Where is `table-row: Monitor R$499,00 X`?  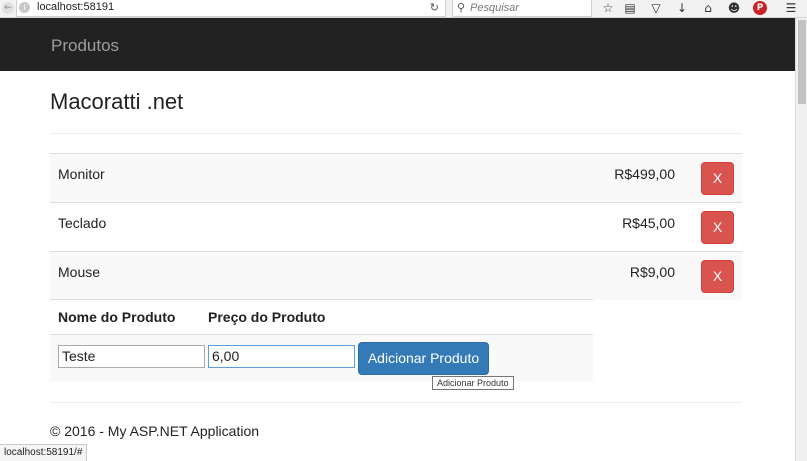
table-row: Monitor R$499,00 X is located at coordinates (396, 177).